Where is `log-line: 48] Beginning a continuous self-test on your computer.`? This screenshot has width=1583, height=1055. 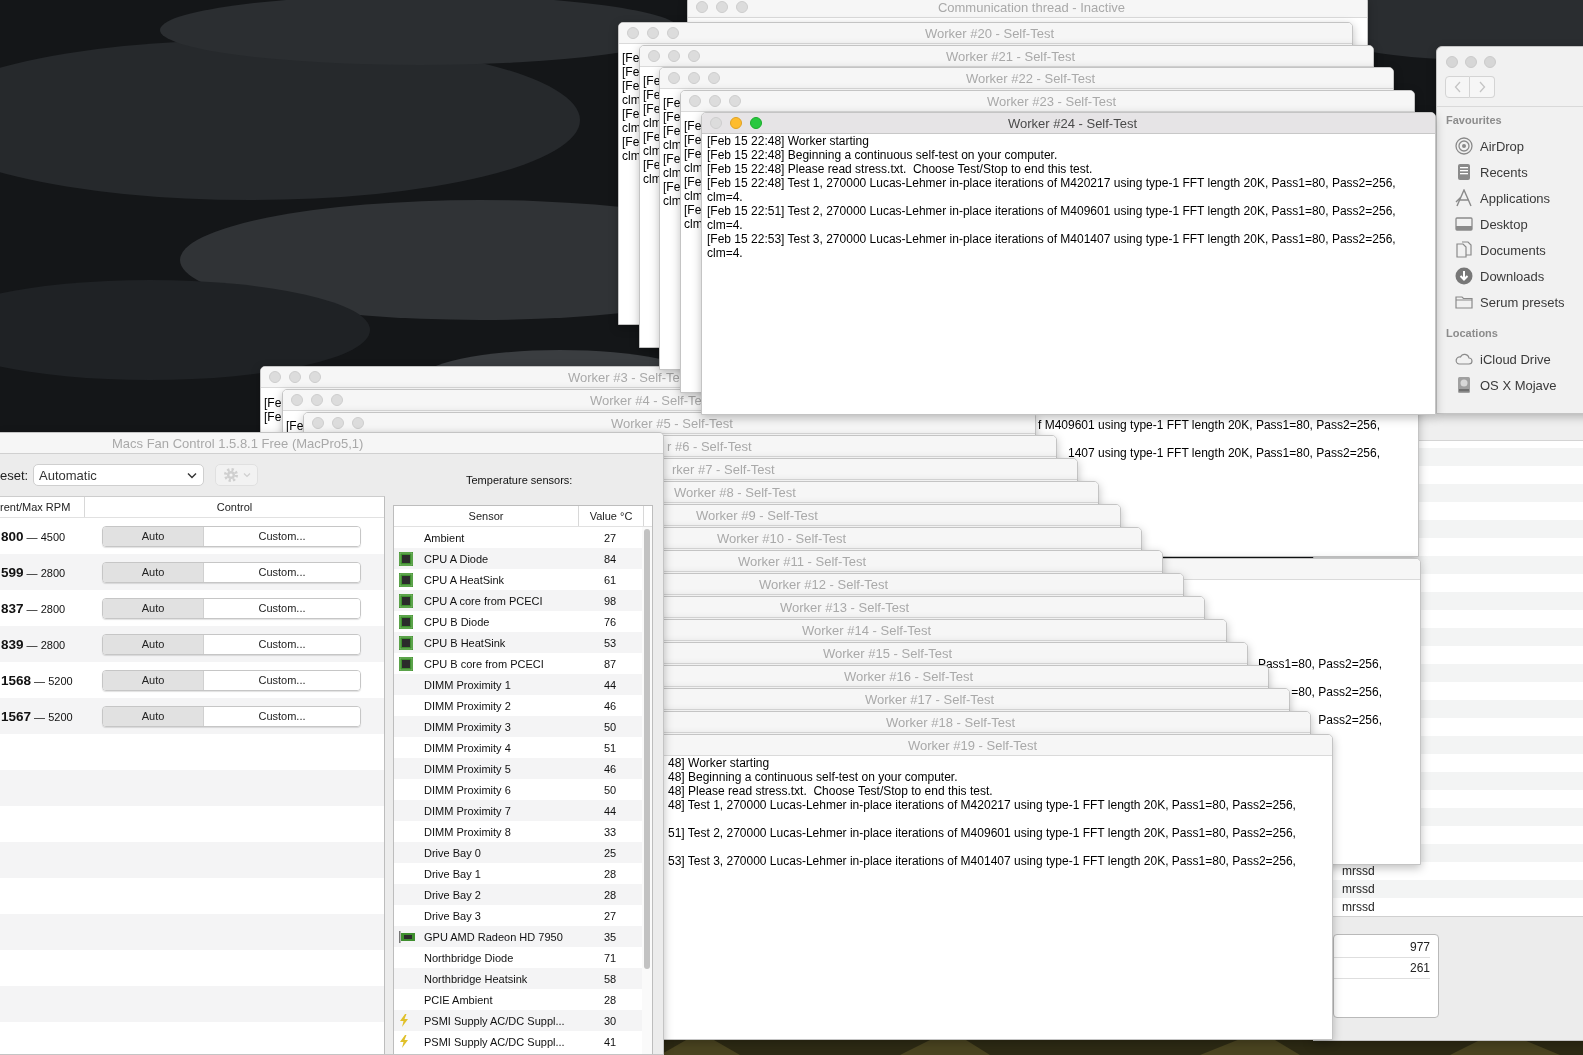 log-line: 48] Beginning a continuous self-test on your computer. is located at coordinates (813, 777).